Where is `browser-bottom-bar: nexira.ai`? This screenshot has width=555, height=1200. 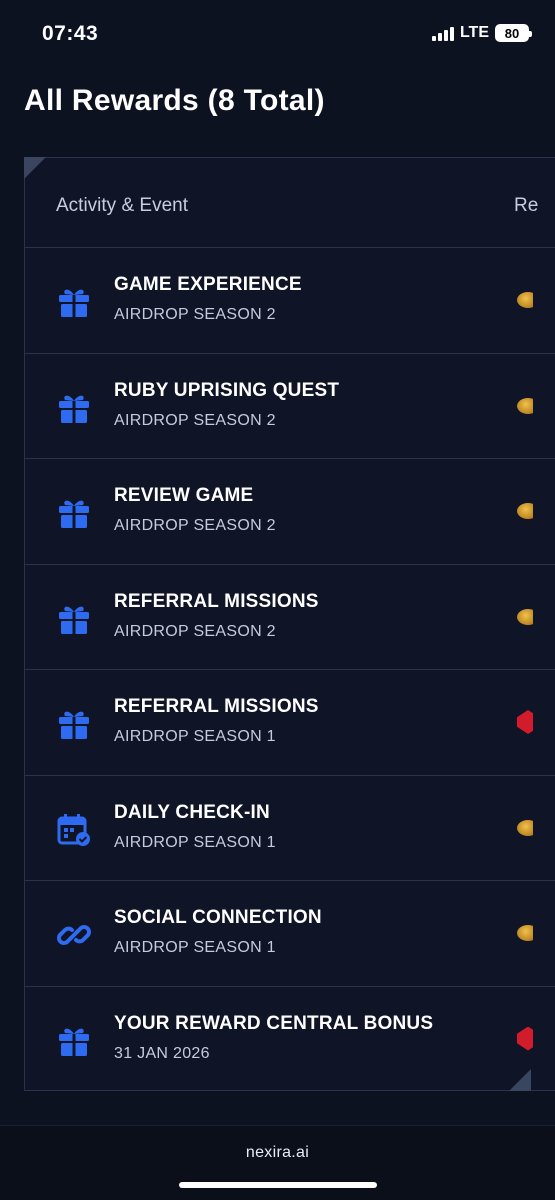 browser-bottom-bar: nexira.ai is located at coordinates (277, 1162).